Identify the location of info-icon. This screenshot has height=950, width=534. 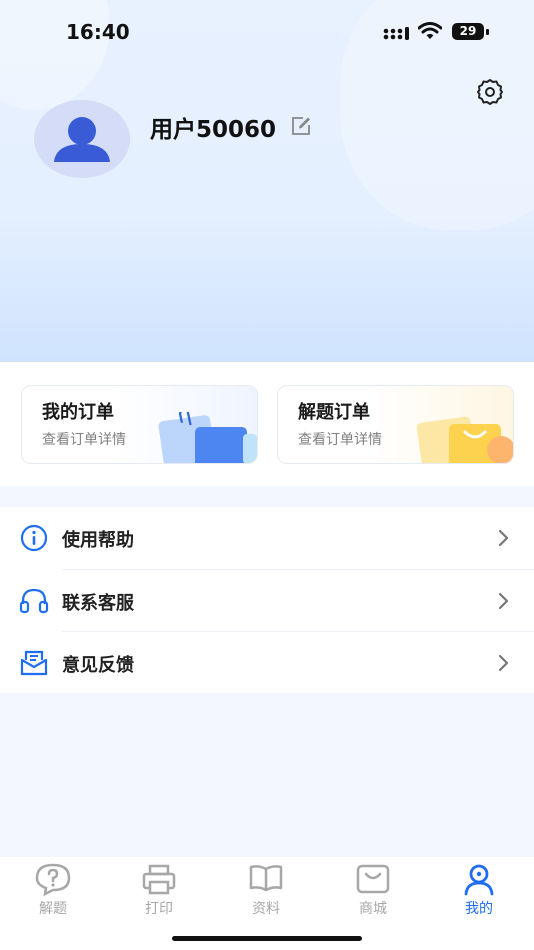
(34, 538).